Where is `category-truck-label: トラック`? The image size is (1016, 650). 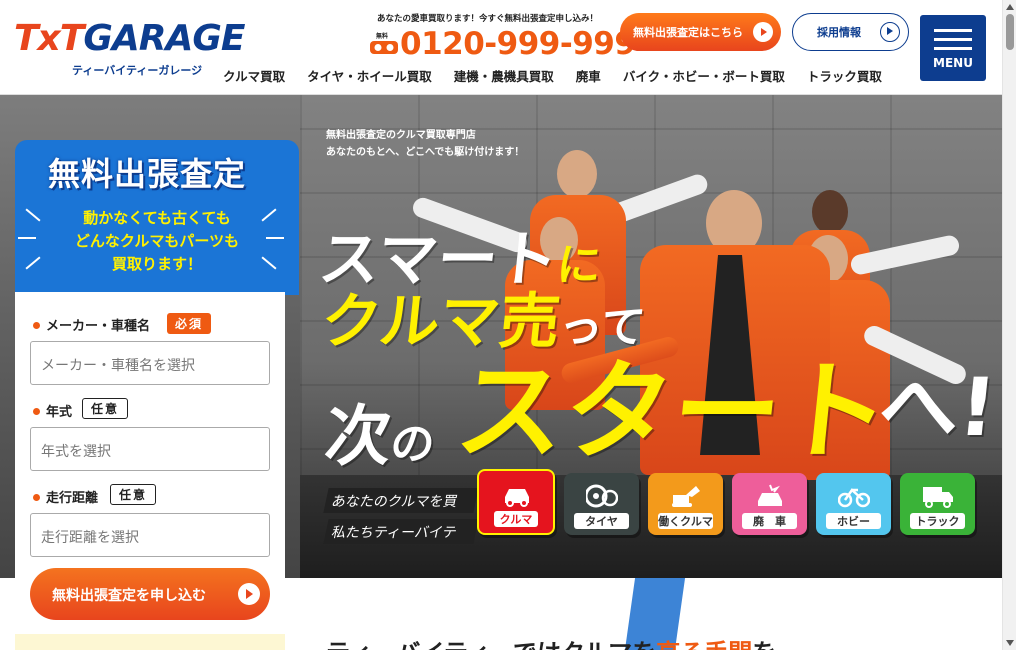
category-truck-label: トラック is located at coordinates (937, 521).